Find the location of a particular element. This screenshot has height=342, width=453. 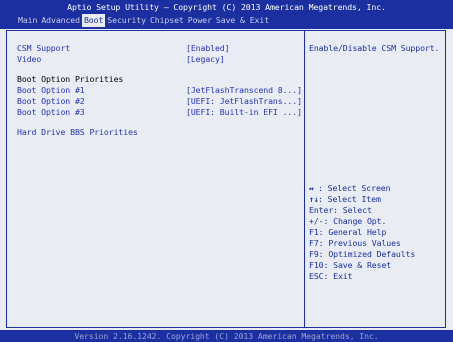

key-enter: Enter: Select is located at coordinates (340, 210).